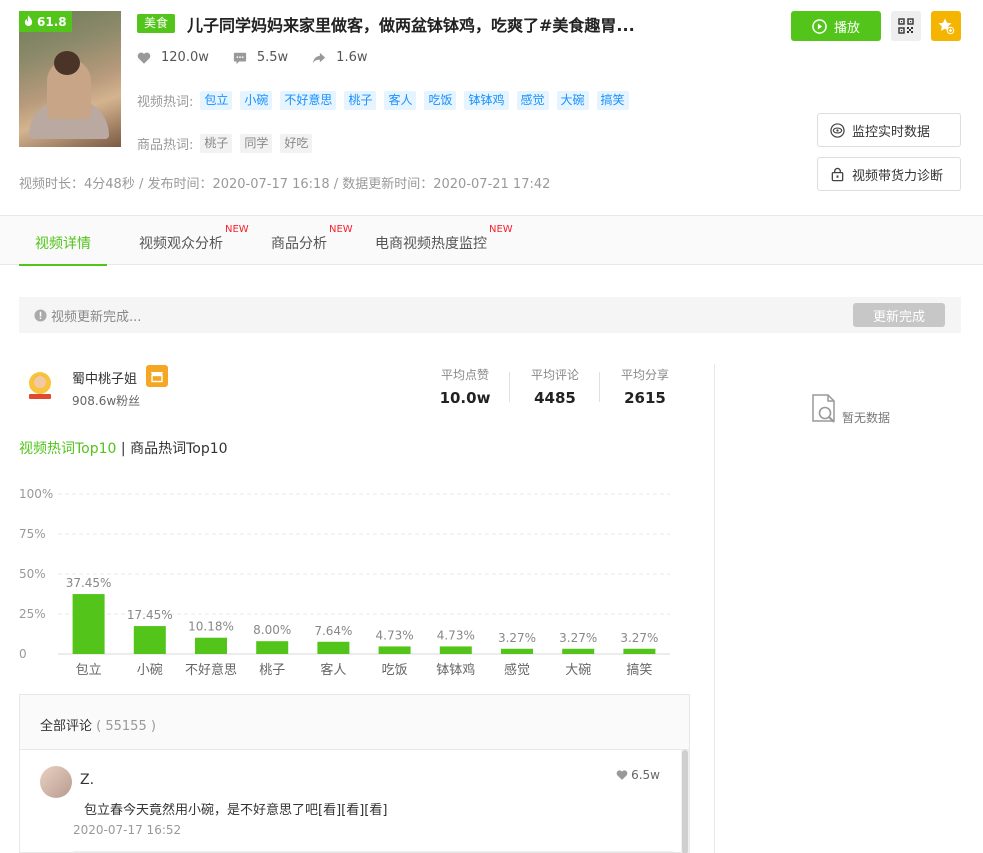 Image resolution: width=983 pixels, height=853 pixels. What do you see at coordinates (440, 100) in the screenshot?
I see `hot-word-tag: 吃饭` at bounding box center [440, 100].